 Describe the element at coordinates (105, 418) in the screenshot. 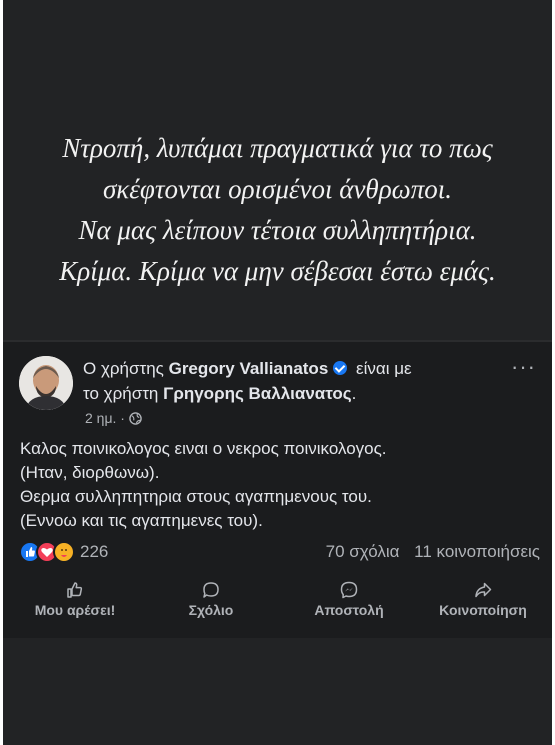

I see `post-time: 2 ημ. ·` at that location.